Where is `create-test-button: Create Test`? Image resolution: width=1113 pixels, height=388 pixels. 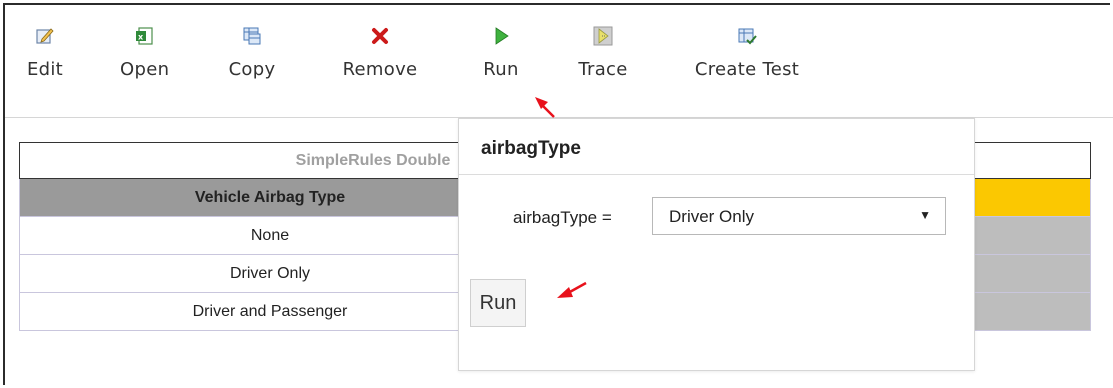
create-test-button: Create Test is located at coordinates (747, 53).